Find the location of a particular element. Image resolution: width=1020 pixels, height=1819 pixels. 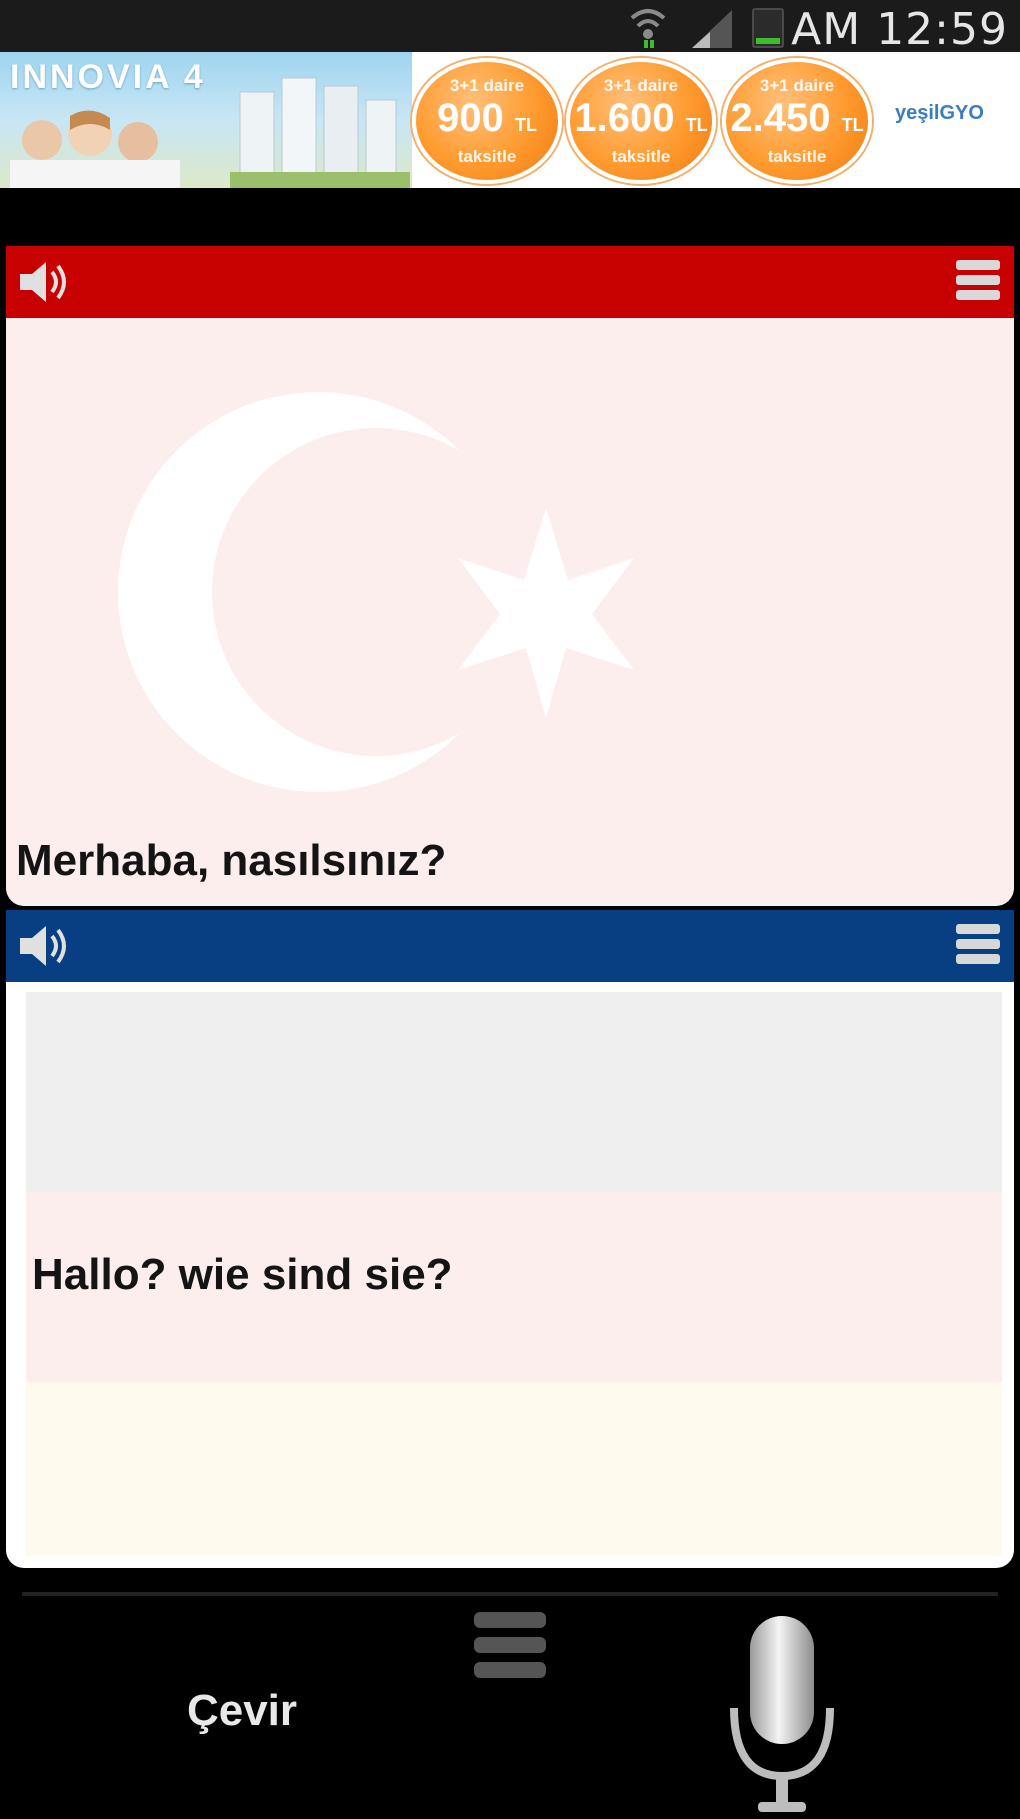

source-panel-header is located at coordinates (510, 282).